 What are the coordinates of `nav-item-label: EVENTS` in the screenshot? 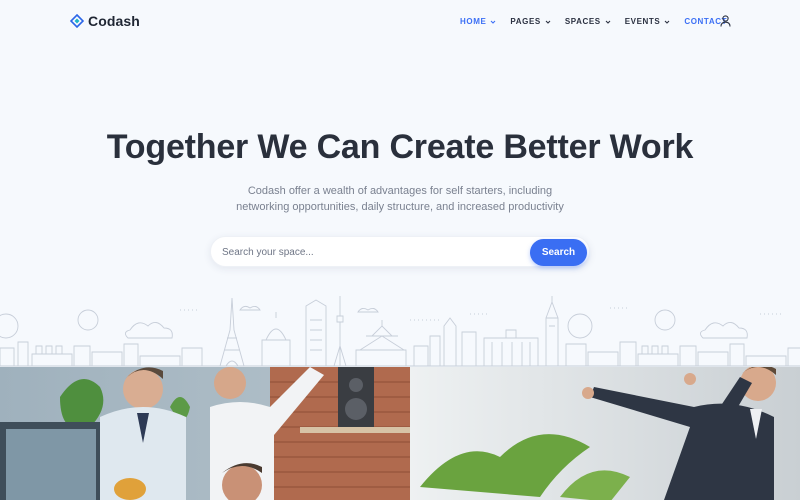 It's located at (642, 21).